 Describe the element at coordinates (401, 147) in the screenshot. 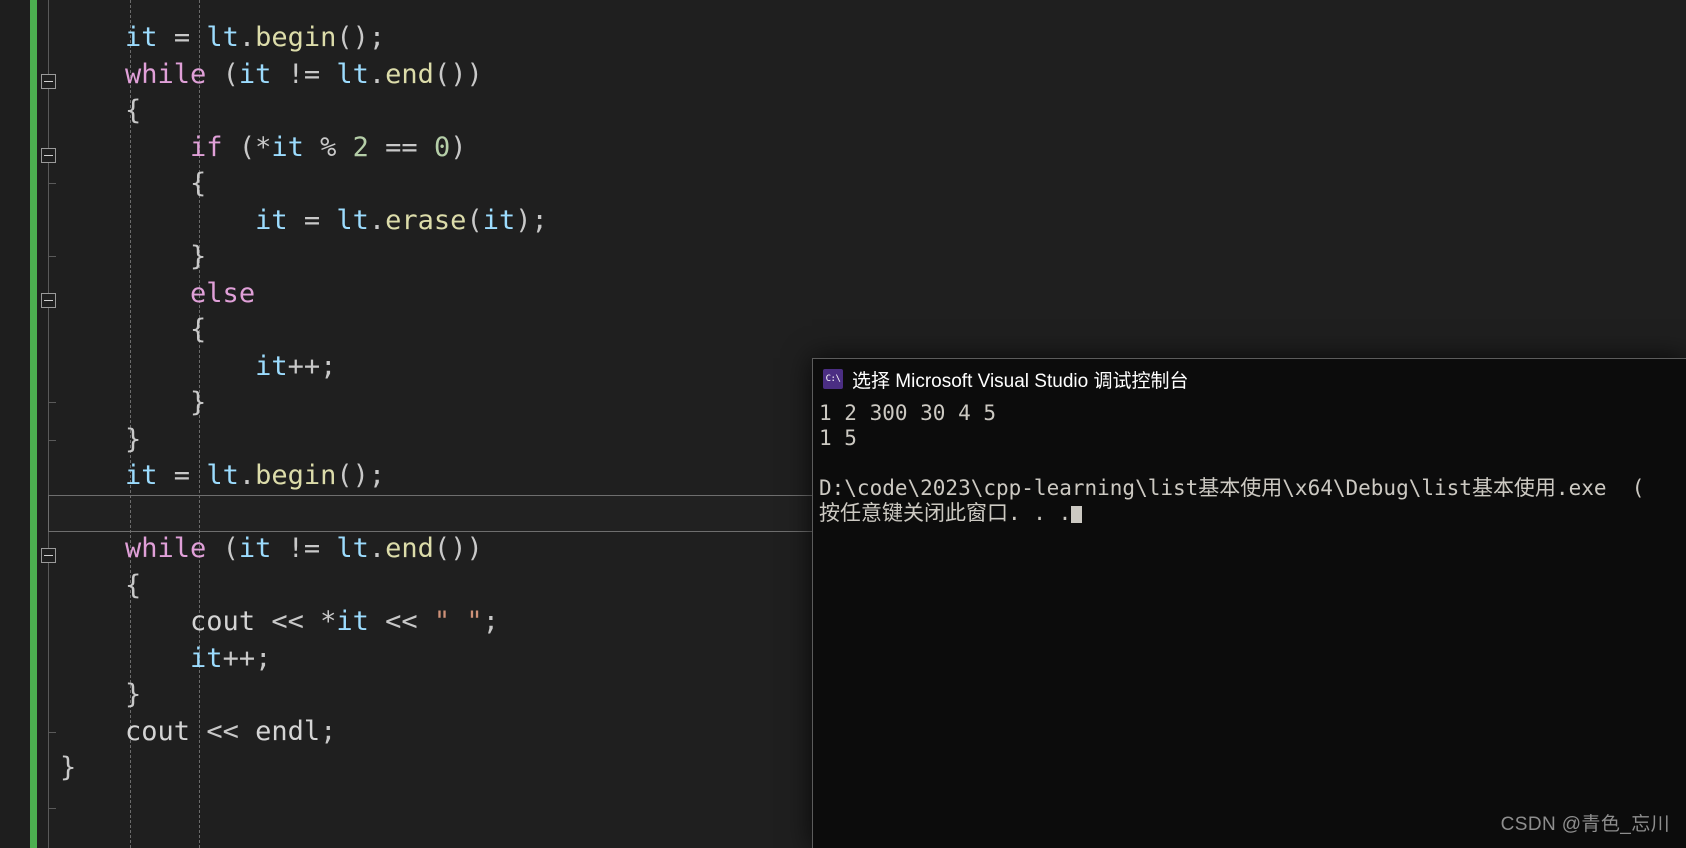

I see `code-token: ==` at that location.